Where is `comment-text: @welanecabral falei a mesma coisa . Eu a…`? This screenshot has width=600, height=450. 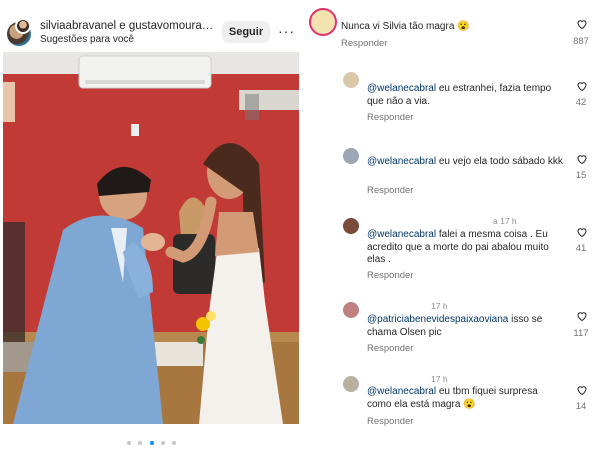
comment-text: @welanecabral falei a mesma coisa . Eu a… is located at coordinates (458, 247).